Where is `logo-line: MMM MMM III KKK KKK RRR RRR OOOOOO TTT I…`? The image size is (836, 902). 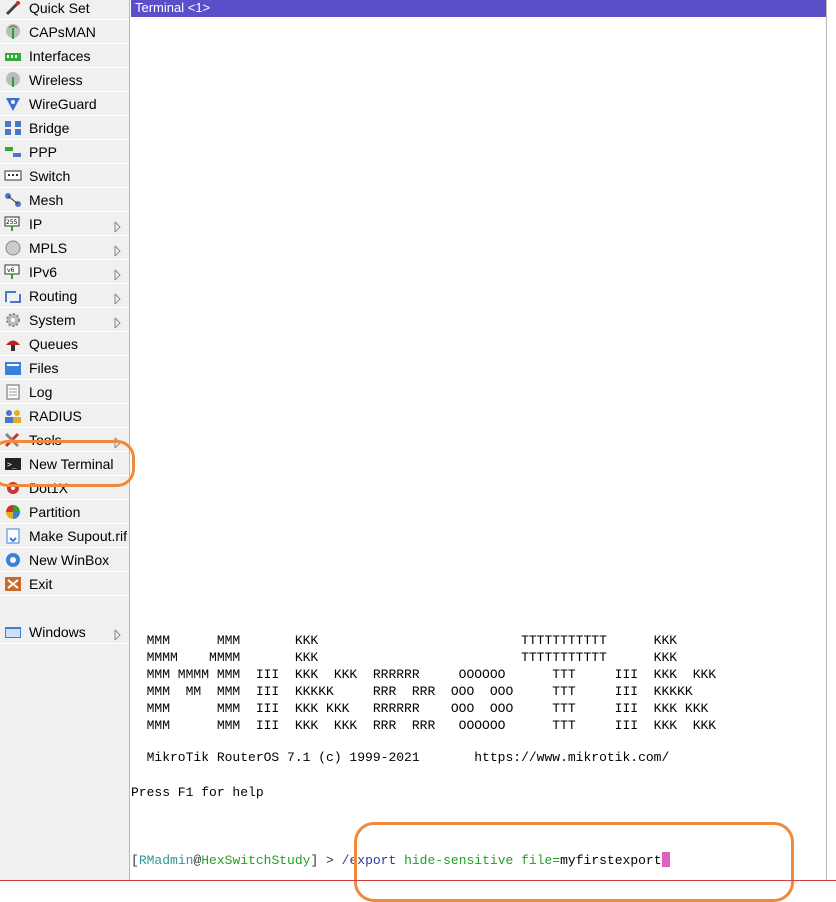
logo-line: MMM MMM III KKK KKK RRR RRR OOOOOO TTT I… is located at coordinates (424, 725).